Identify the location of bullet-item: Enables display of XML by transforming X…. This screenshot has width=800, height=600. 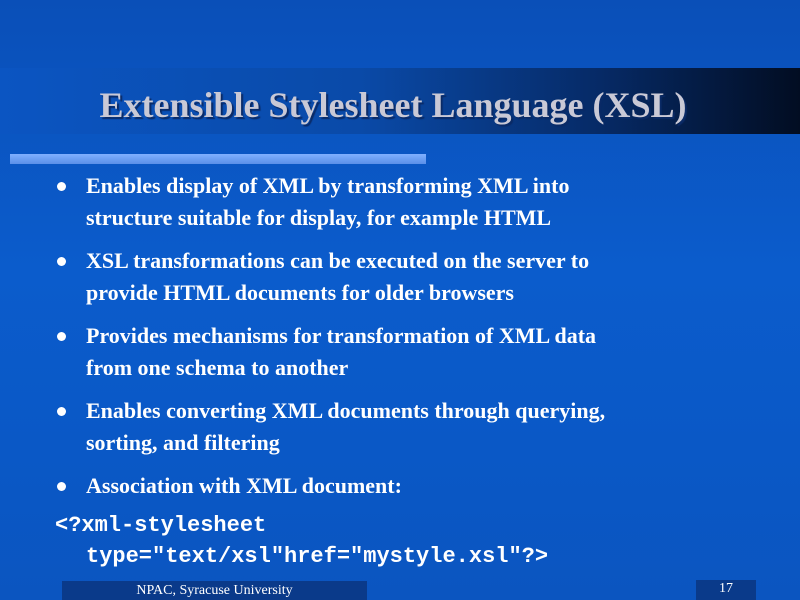
(415, 202).